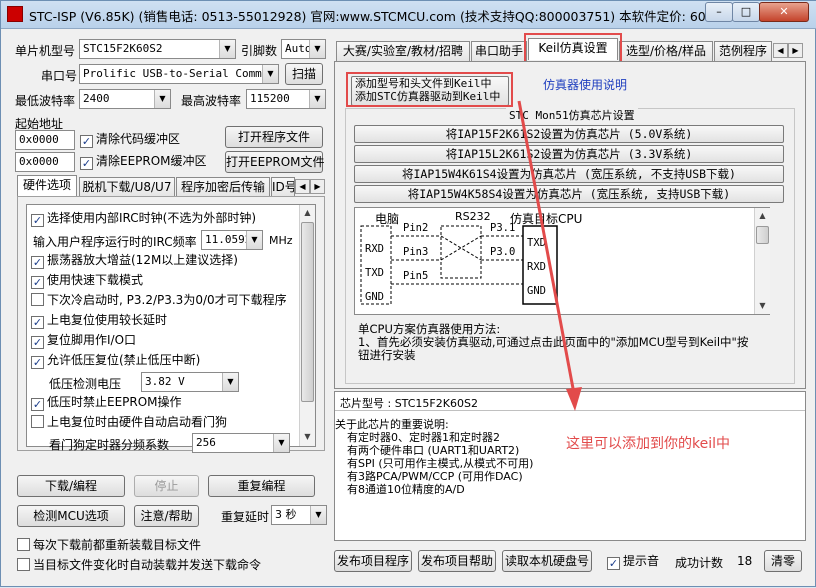 This screenshot has width=816, height=588. What do you see at coordinates (547, 561) in the screenshot?
I see `read-disk-id-button: 读取本机硬盘号` at bounding box center [547, 561].